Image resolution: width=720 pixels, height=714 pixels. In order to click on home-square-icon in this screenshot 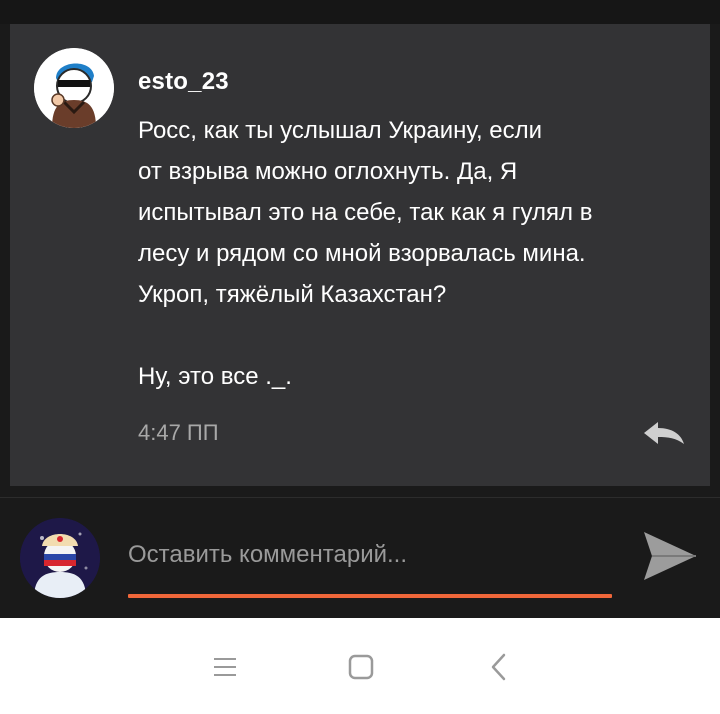, I will do `click(361, 667)`.